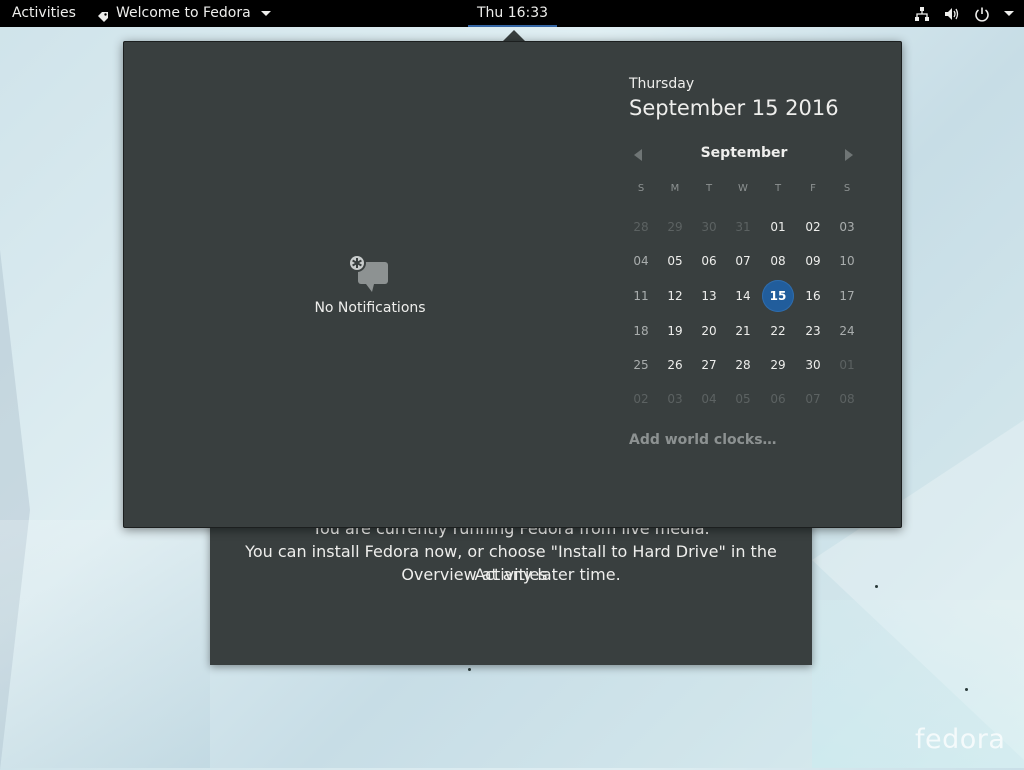 Image resolution: width=1024 pixels, height=770 pixels. I want to click on calendar-day: 10, so click(847, 261).